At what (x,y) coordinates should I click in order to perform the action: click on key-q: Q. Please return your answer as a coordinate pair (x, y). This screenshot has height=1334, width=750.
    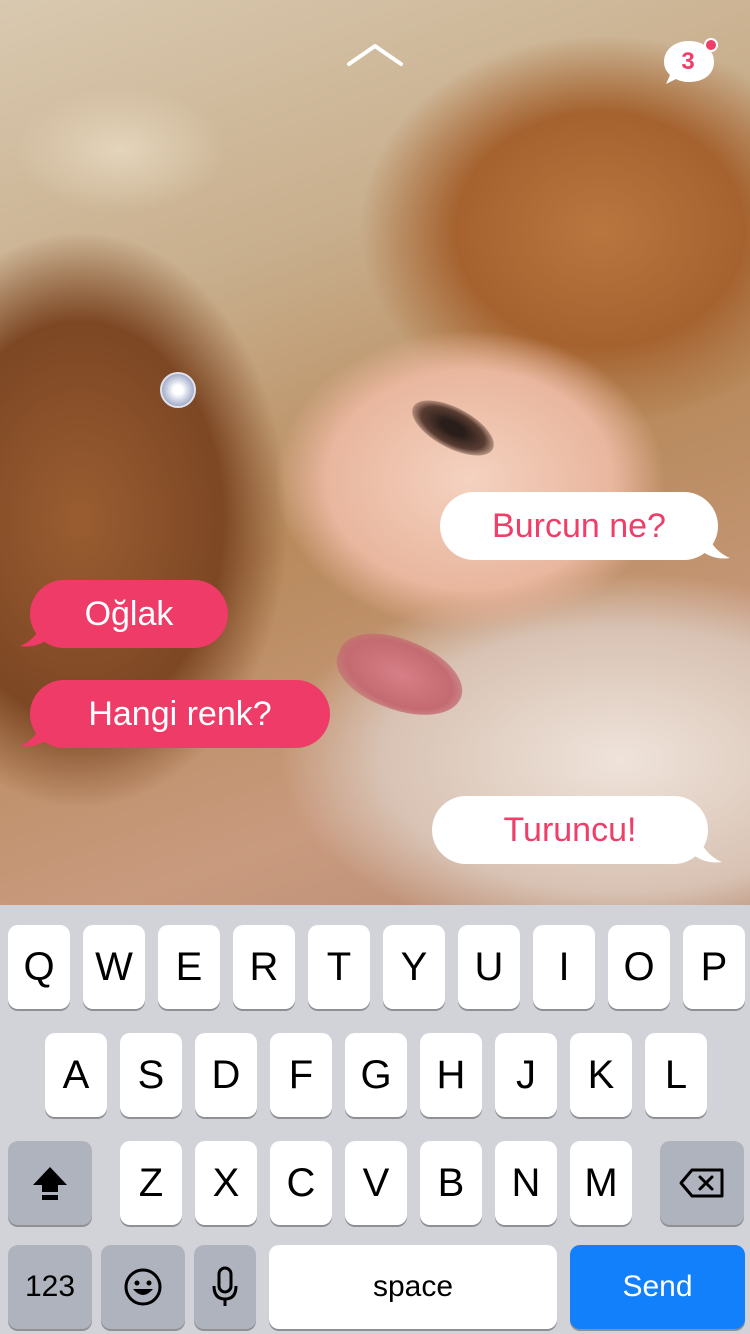
    Looking at the image, I should click on (39, 967).